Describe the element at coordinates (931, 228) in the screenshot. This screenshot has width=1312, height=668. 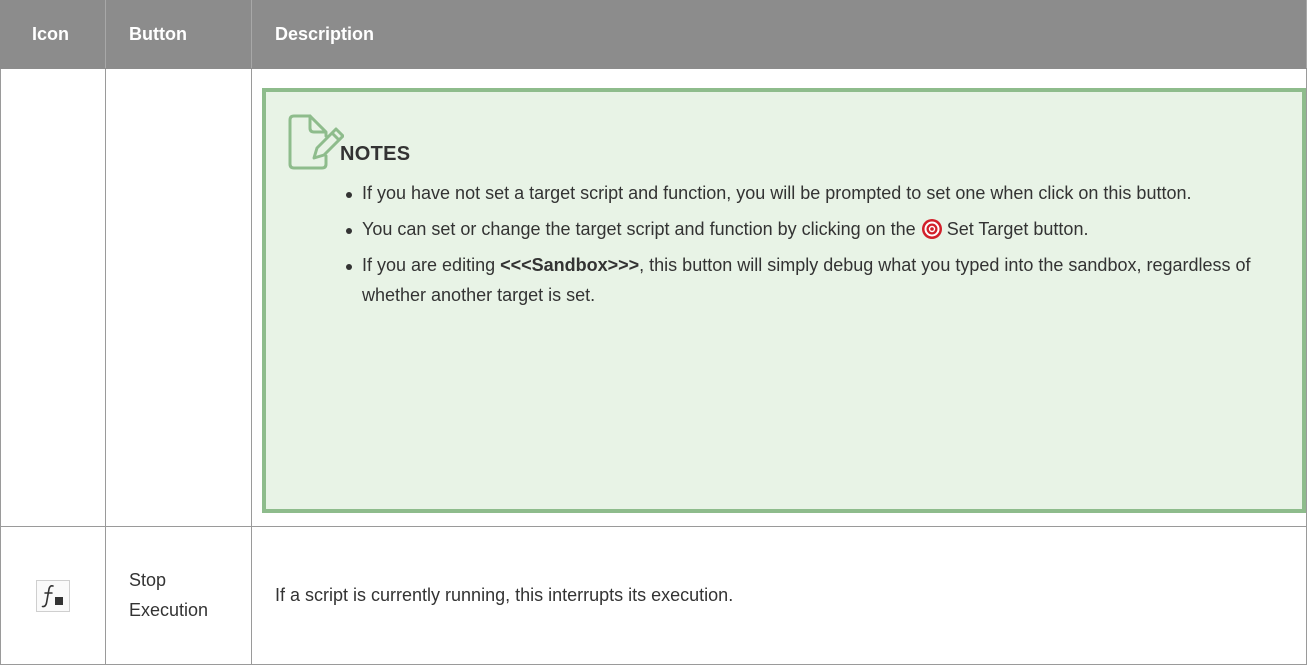
I see `target-icon` at that location.